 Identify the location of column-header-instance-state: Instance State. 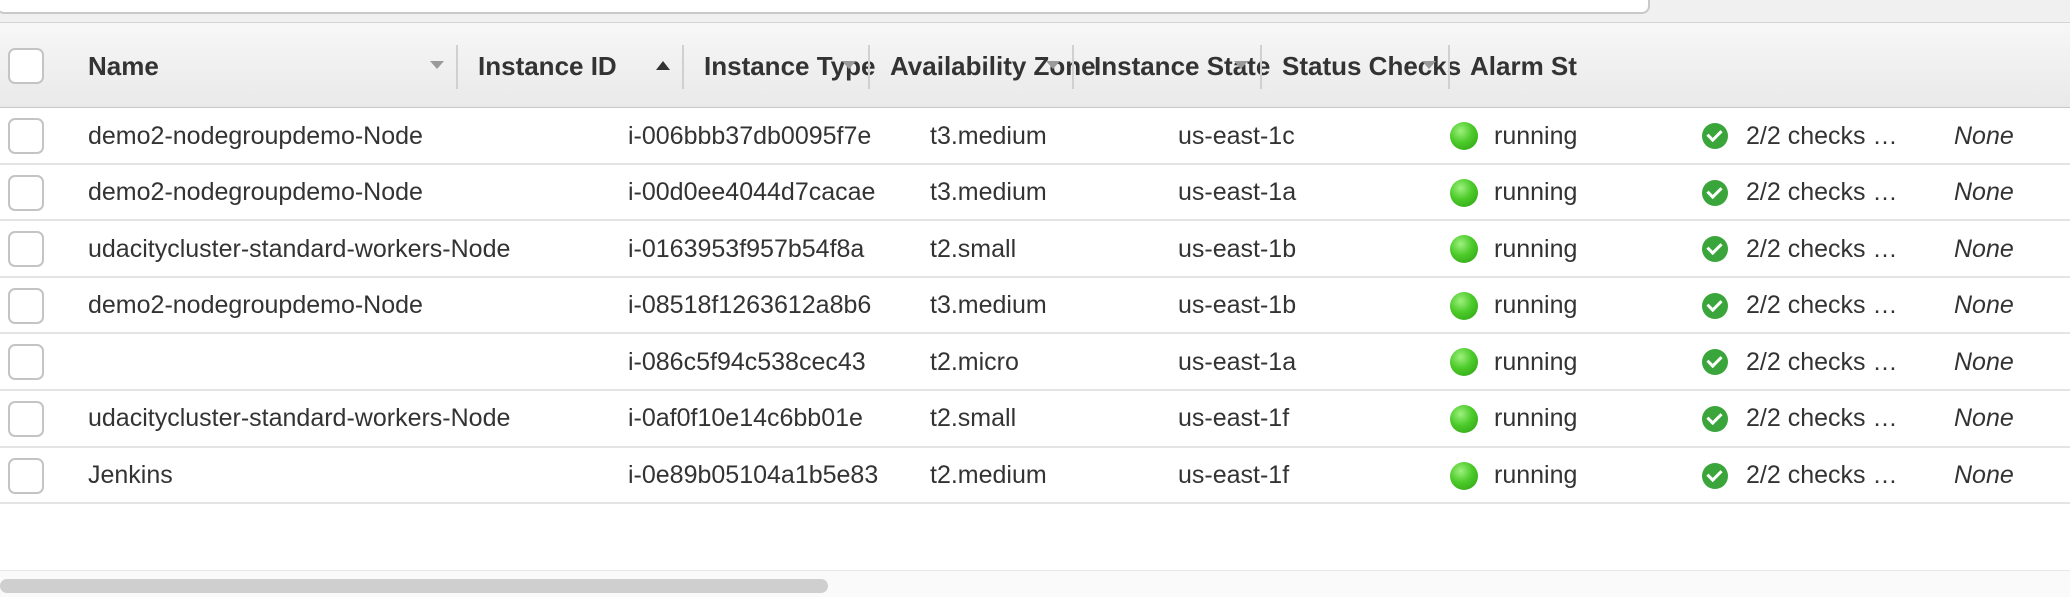
(1172, 66).